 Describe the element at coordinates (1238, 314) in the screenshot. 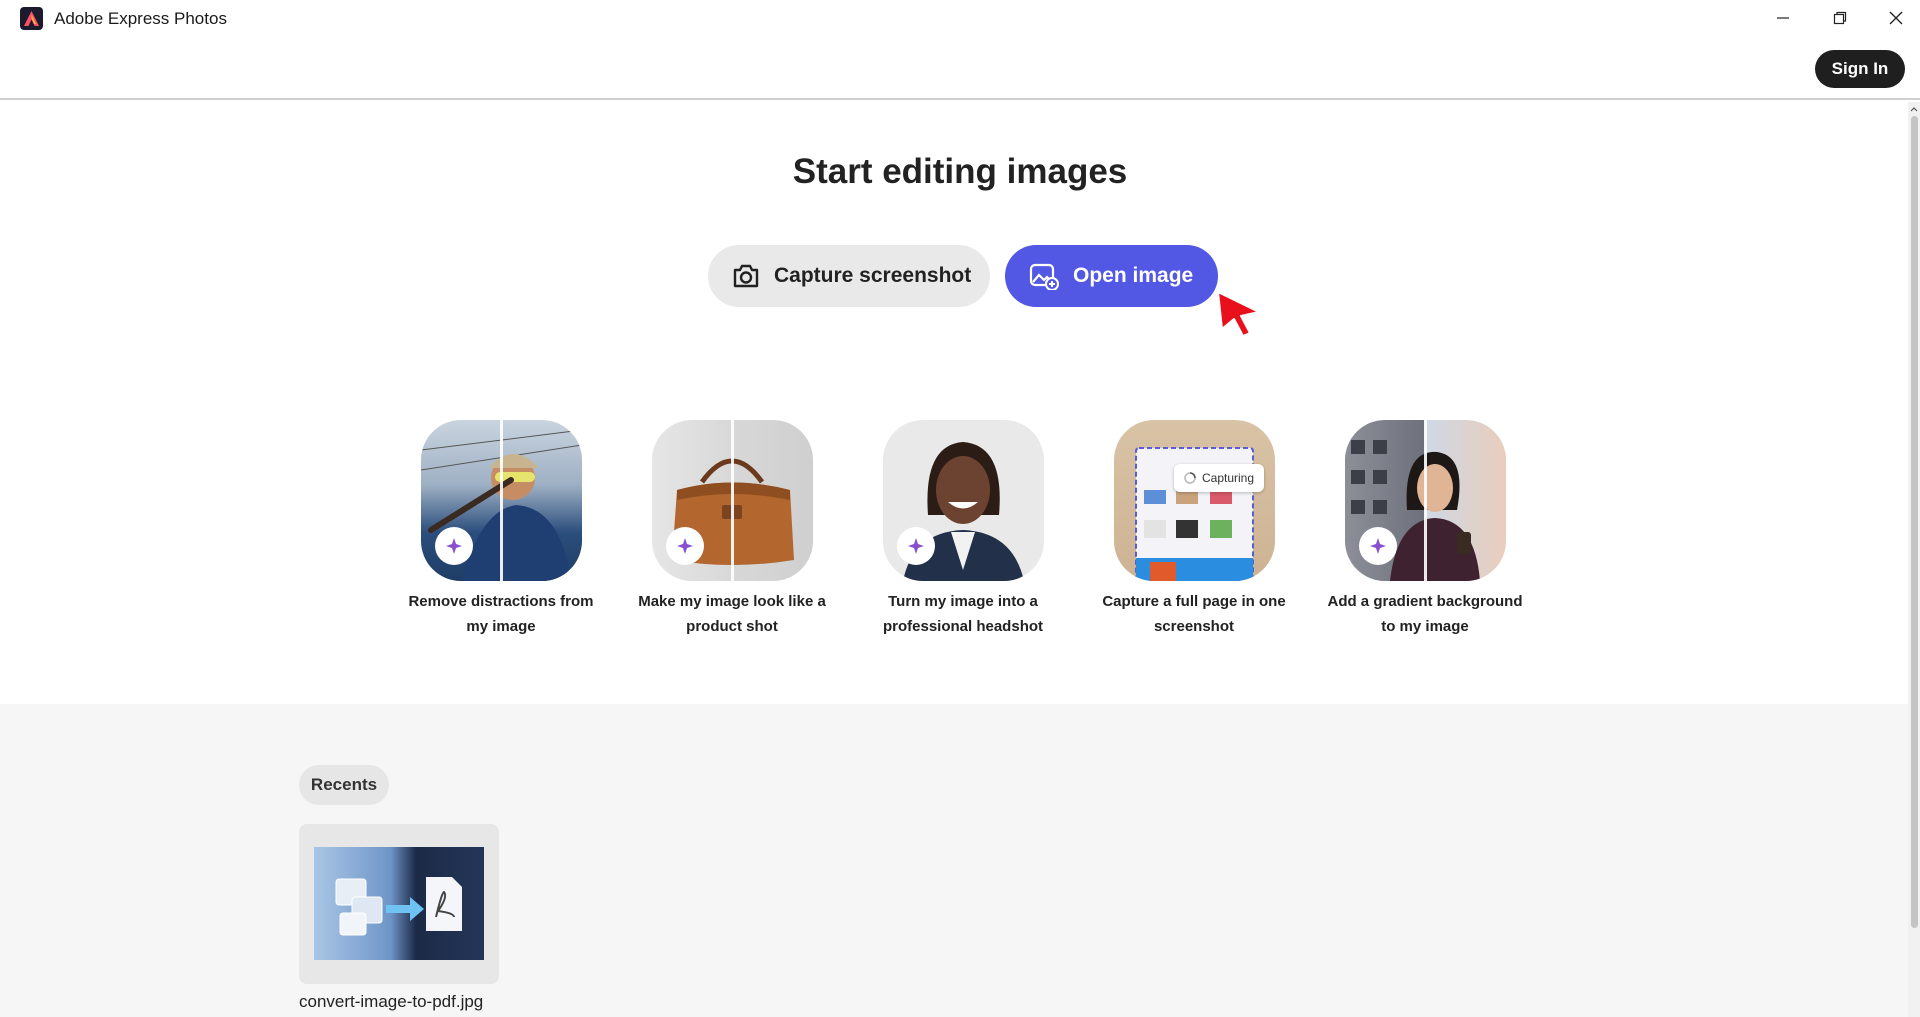

I see `mouse-cursor-icon` at that location.